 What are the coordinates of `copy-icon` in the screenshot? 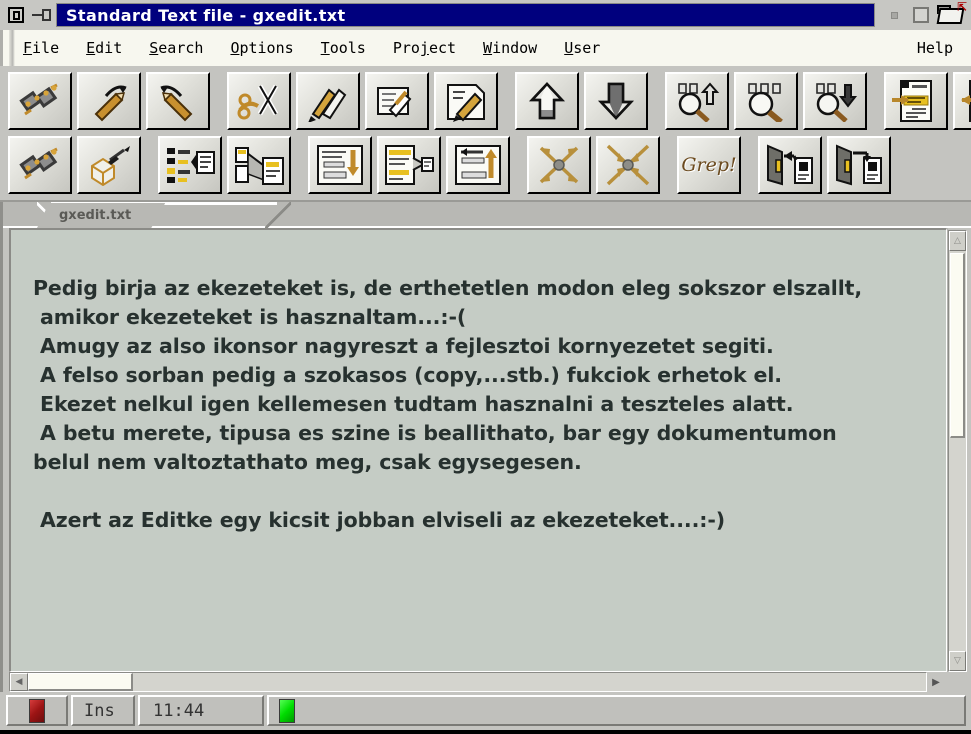 It's located at (328, 101).